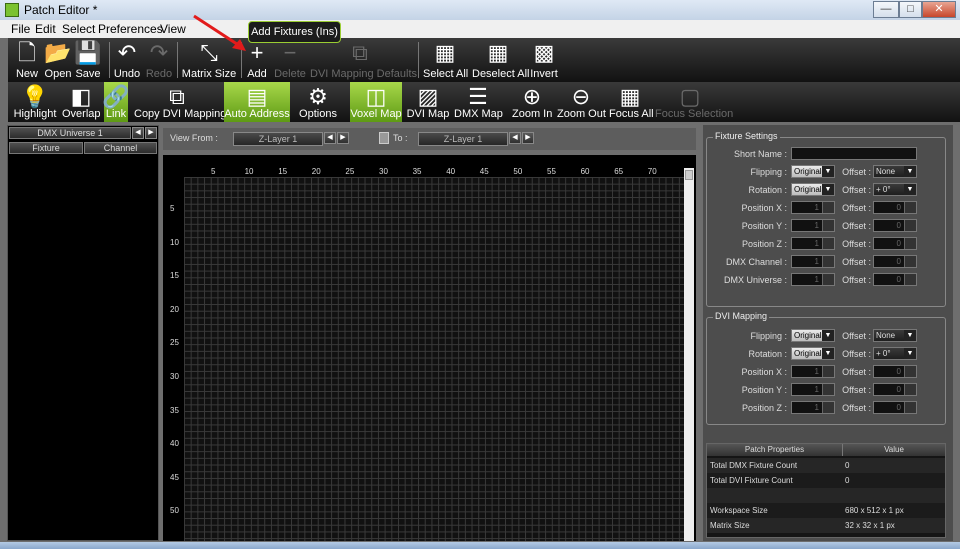 The height and width of the screenshot is (549, 960). What do you see at coordinates (249, 171) in the screenshot?
I see `x-tick-label: 10` at bounding box center [249, 171].